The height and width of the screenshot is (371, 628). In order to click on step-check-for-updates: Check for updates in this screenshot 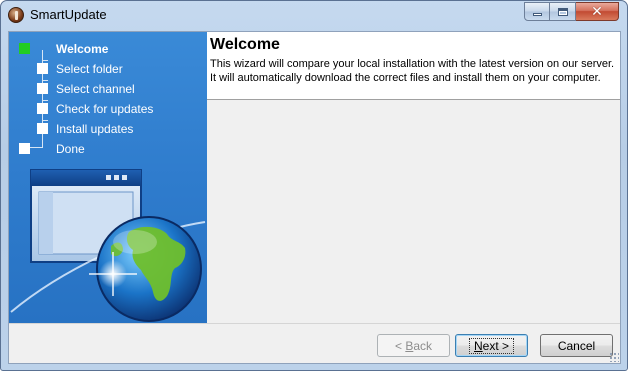, I will do `click(108, 109)`.